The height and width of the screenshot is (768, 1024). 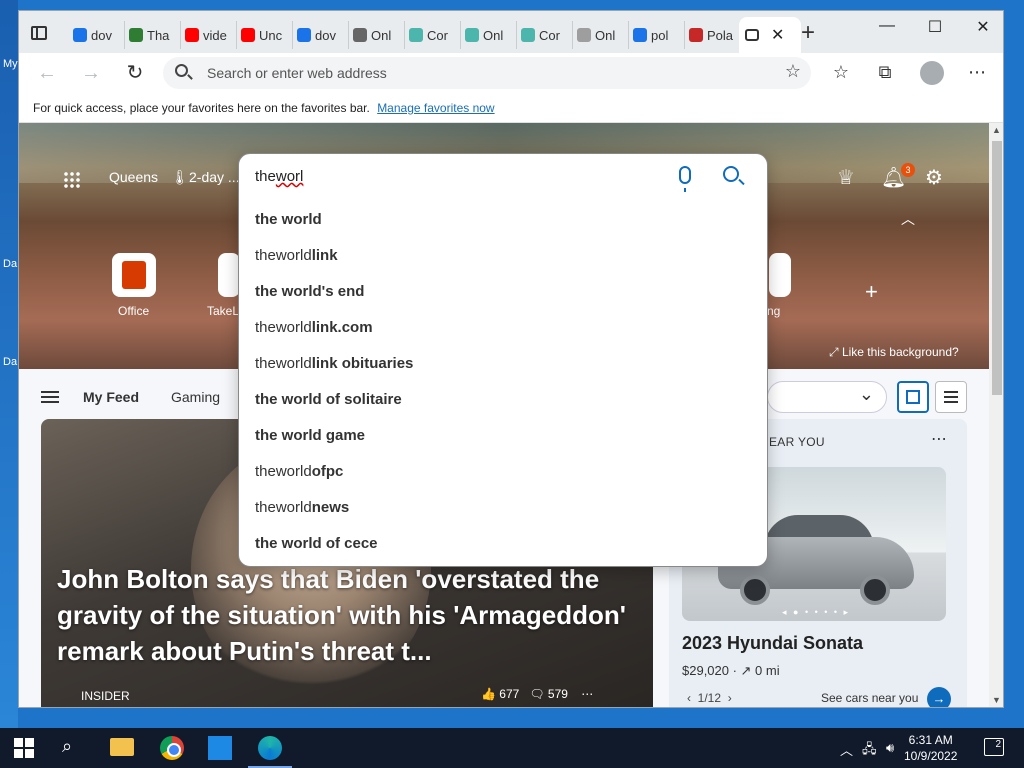 What do you see at coordinates (50, 392) in the screenshot?
I see `menu-icon` at bounding box center [50, 392].